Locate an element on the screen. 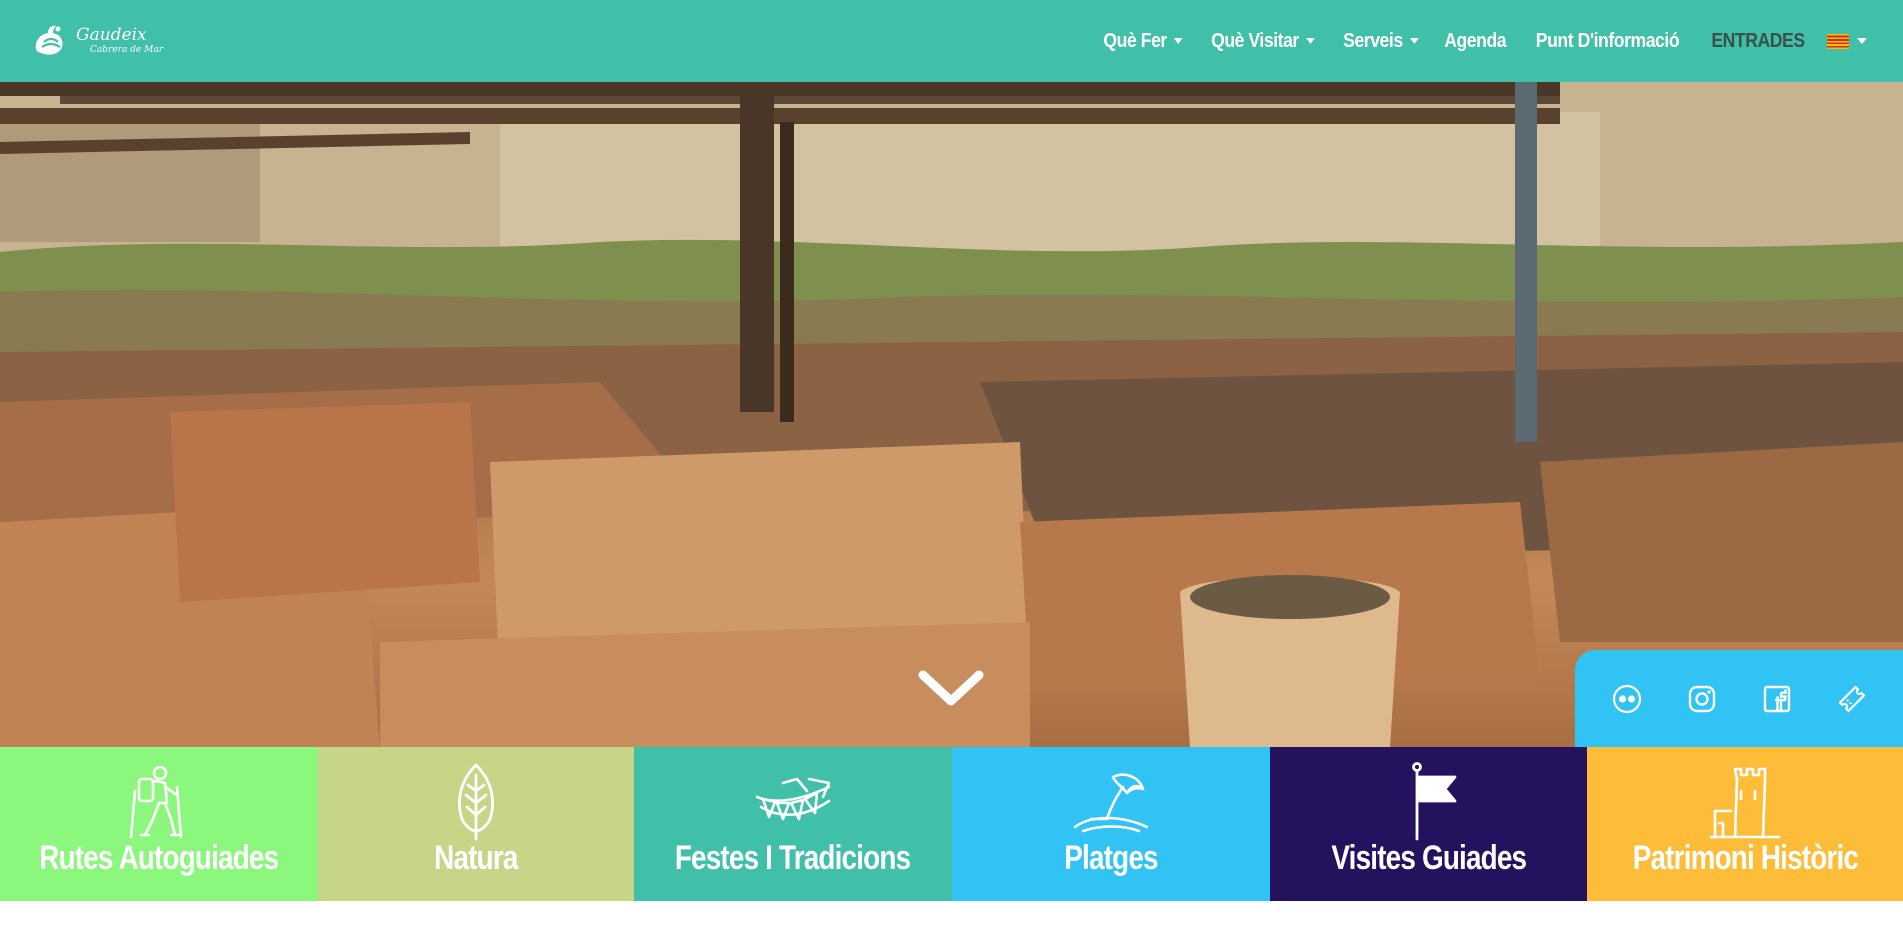  facebook-icon is located at coordinates (1777, 699).